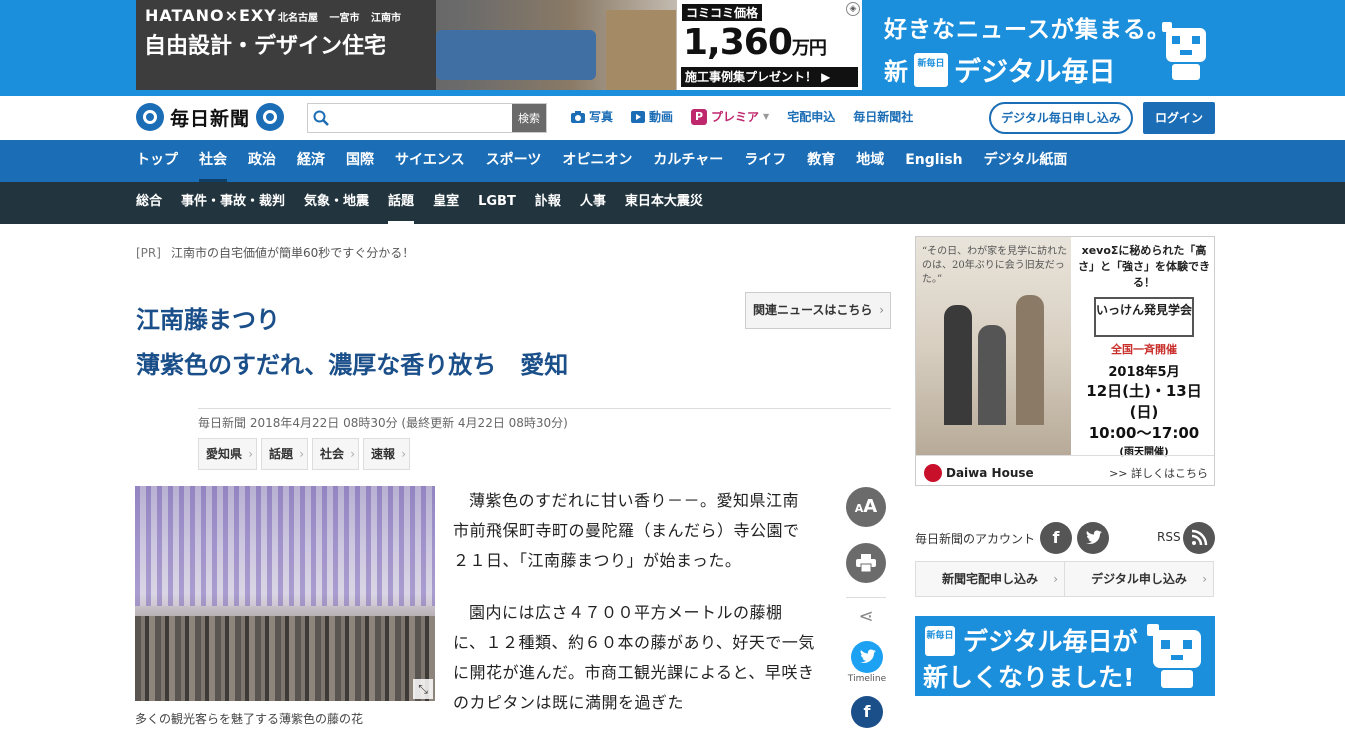 This screenshot has height=740, width=1345. I want to click on digital-badge: 新毎日, so click(940, 641).